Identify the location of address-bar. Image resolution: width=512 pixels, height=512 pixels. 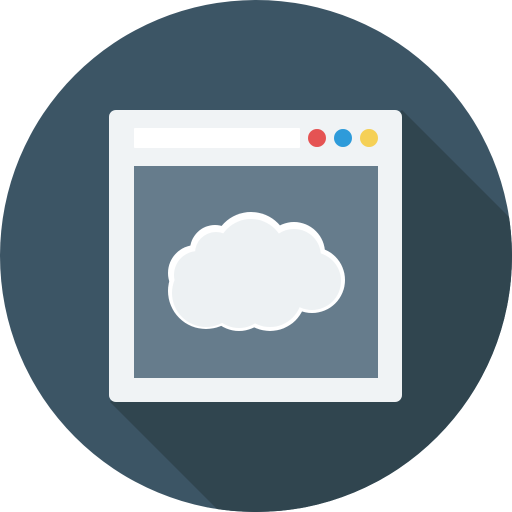
(217, 138).